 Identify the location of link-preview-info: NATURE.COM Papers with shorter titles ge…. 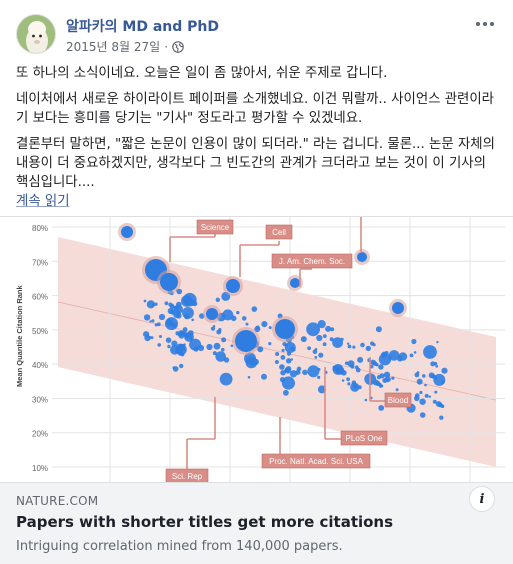
(256, 523).